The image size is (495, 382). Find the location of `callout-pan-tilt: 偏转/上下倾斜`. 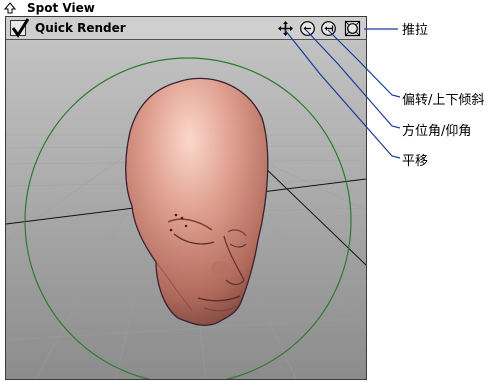

callout-pan-tilt: 偏转/上下倾斜 is located at coordinates (443, 100).